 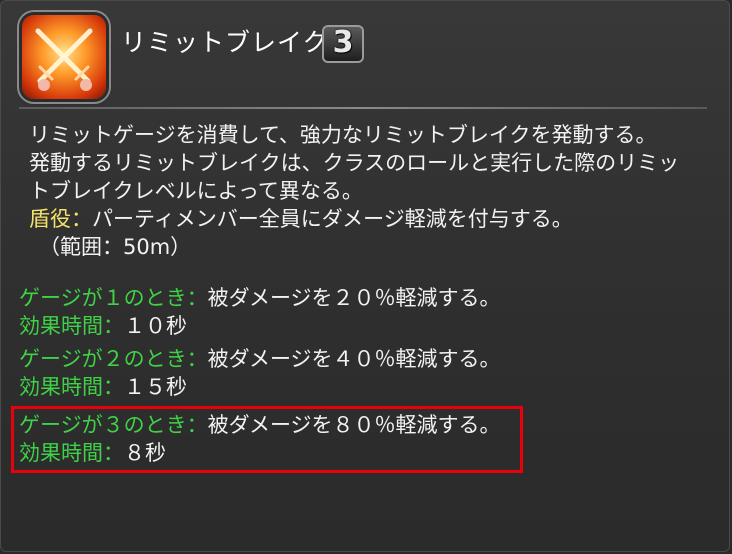 What do you see at coordinates (354, 298) in the screenshot?
I see `gauge-effect: 被ダメージを２０％軽減する。` at bounding box center [354, 298].